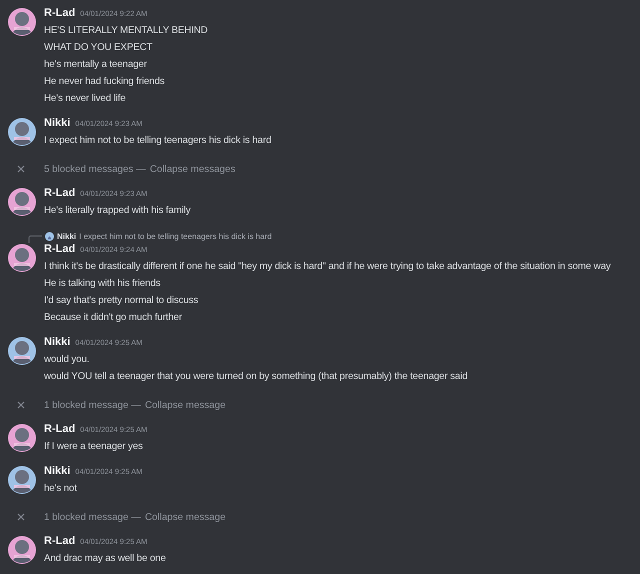  Describe the element at coordinates (105, 559) in the screenshot. I see `message-text: And drac may as well be one` at that location.